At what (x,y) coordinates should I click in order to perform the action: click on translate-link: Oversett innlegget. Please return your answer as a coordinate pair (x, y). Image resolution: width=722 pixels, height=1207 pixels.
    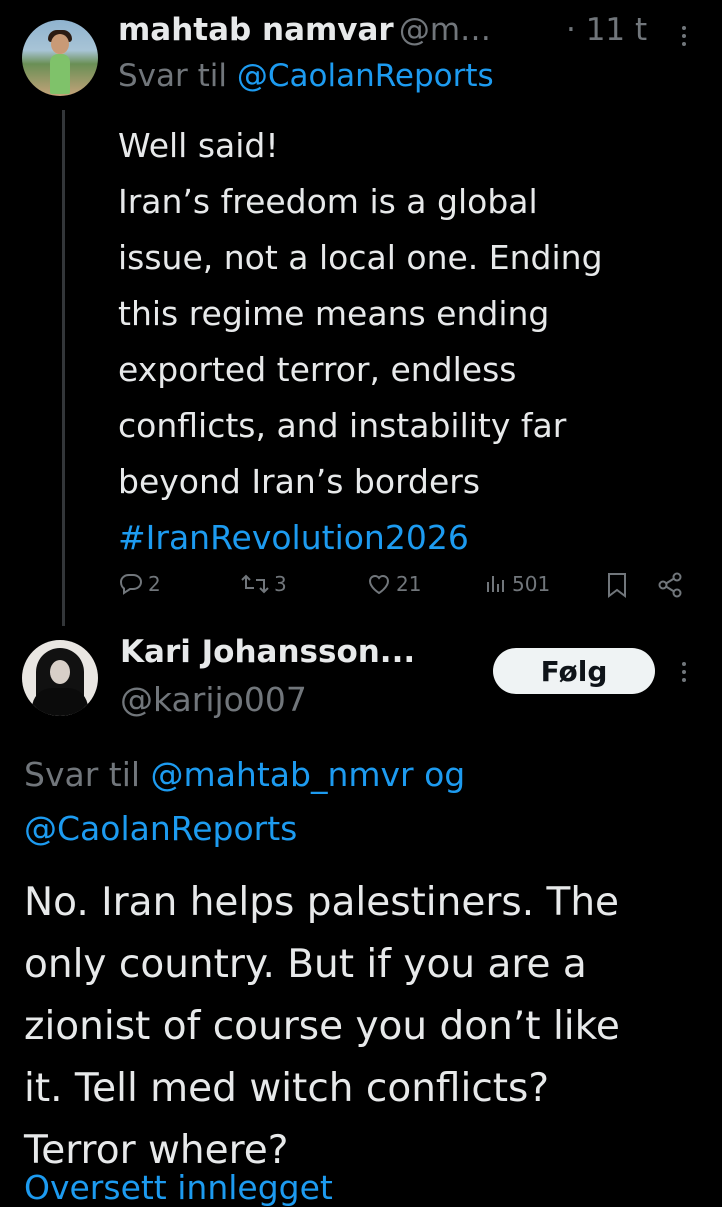
    Looking at the image, I should click on (178, 1187).